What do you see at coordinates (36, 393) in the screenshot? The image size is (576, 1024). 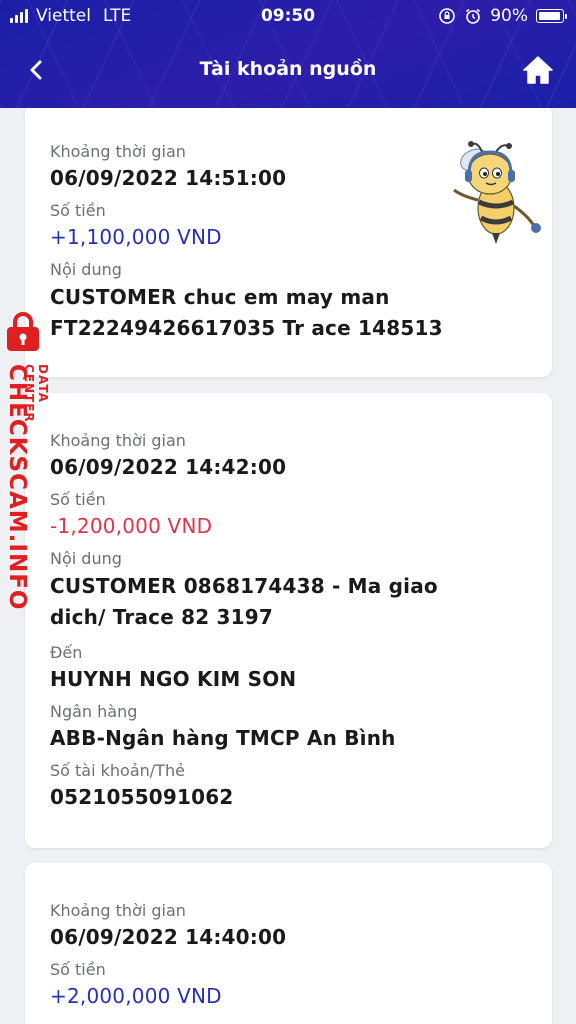 I see `watermark-subtext: DATA CENTER` at bounding box center [36, 393].